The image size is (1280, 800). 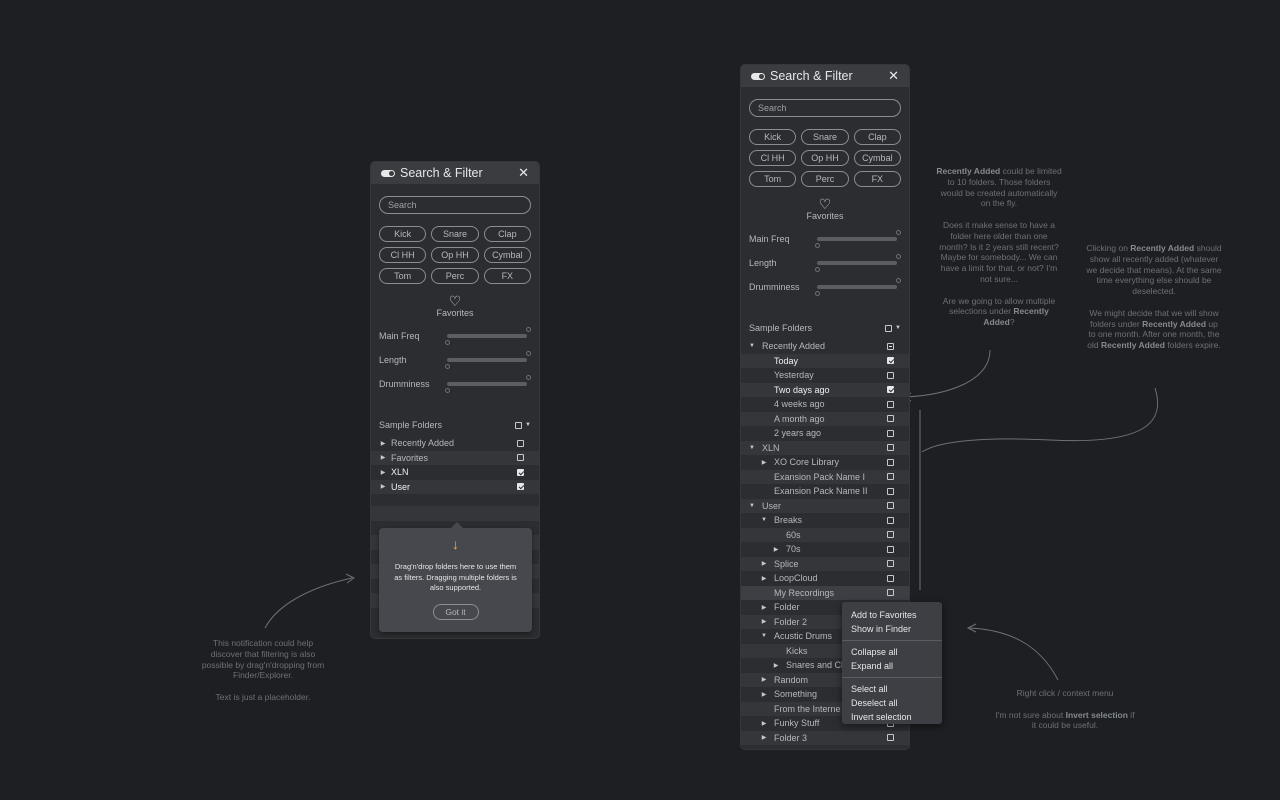 What do you see at coordinates (825, 462) in the screenshot?
I see `tree-row: ▶ XO Core Library` at bounding box center [825, 462].